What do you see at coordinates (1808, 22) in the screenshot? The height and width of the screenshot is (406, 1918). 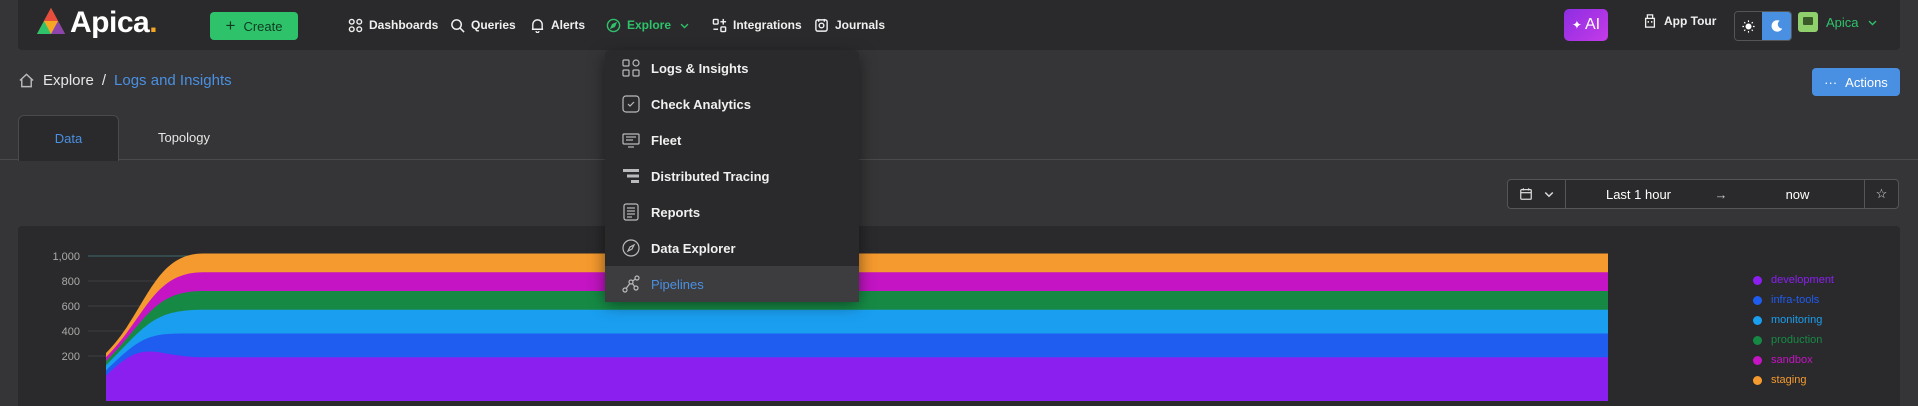 I see `avatar` at bounding box center [1808, 22].